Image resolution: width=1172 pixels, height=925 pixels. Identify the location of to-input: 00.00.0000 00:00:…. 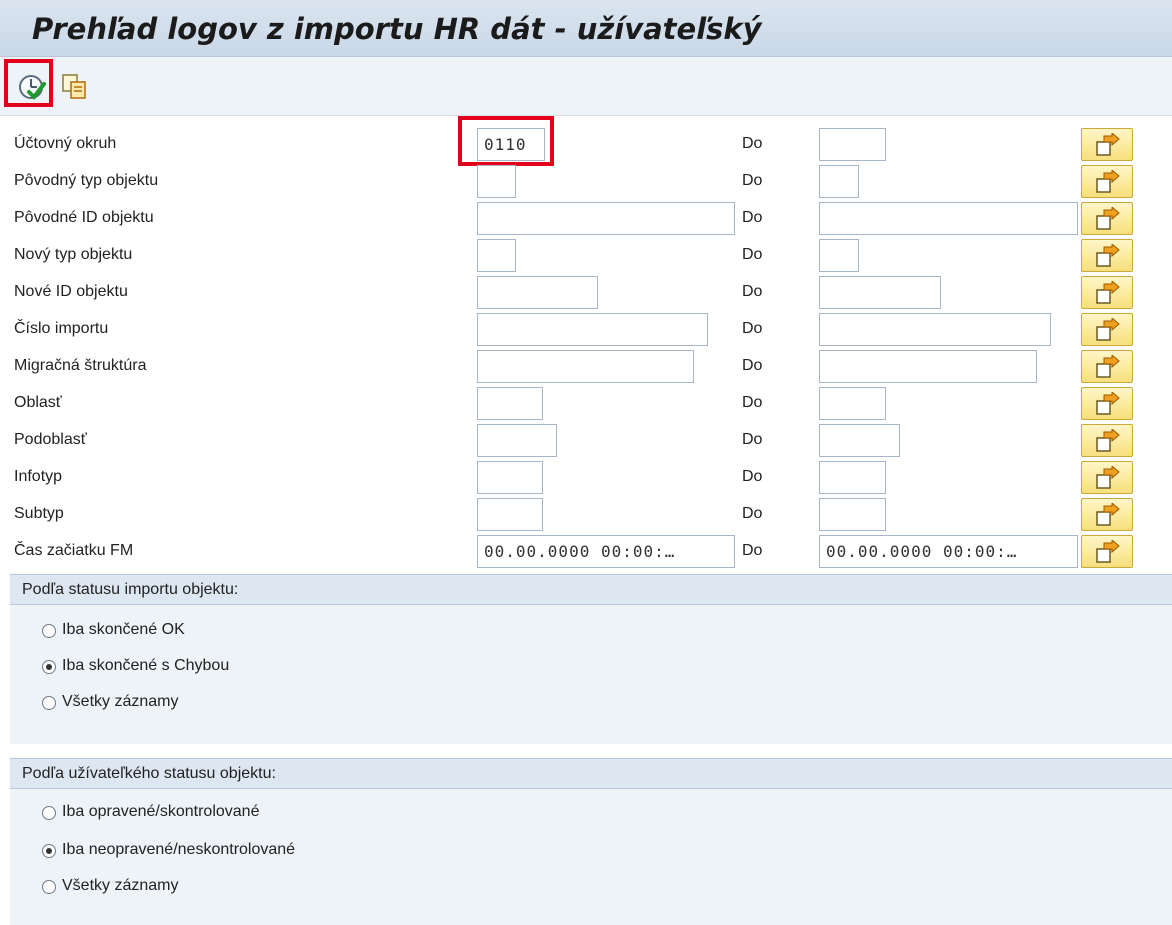
(948, 551).